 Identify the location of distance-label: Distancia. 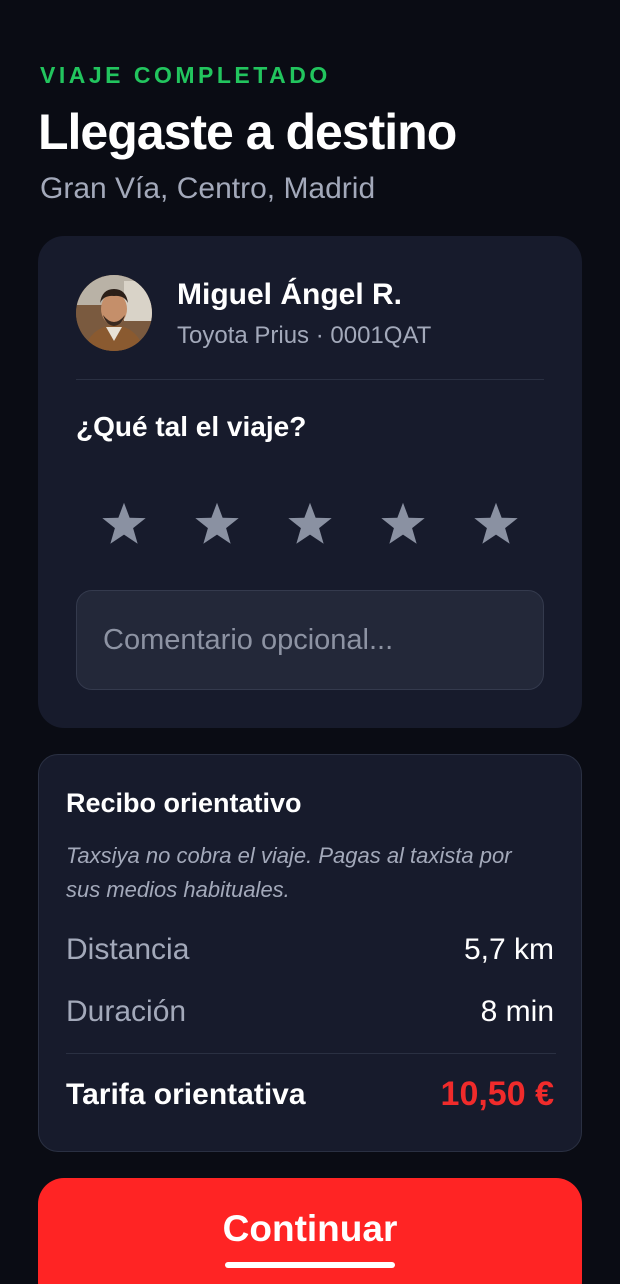
(128, 949).